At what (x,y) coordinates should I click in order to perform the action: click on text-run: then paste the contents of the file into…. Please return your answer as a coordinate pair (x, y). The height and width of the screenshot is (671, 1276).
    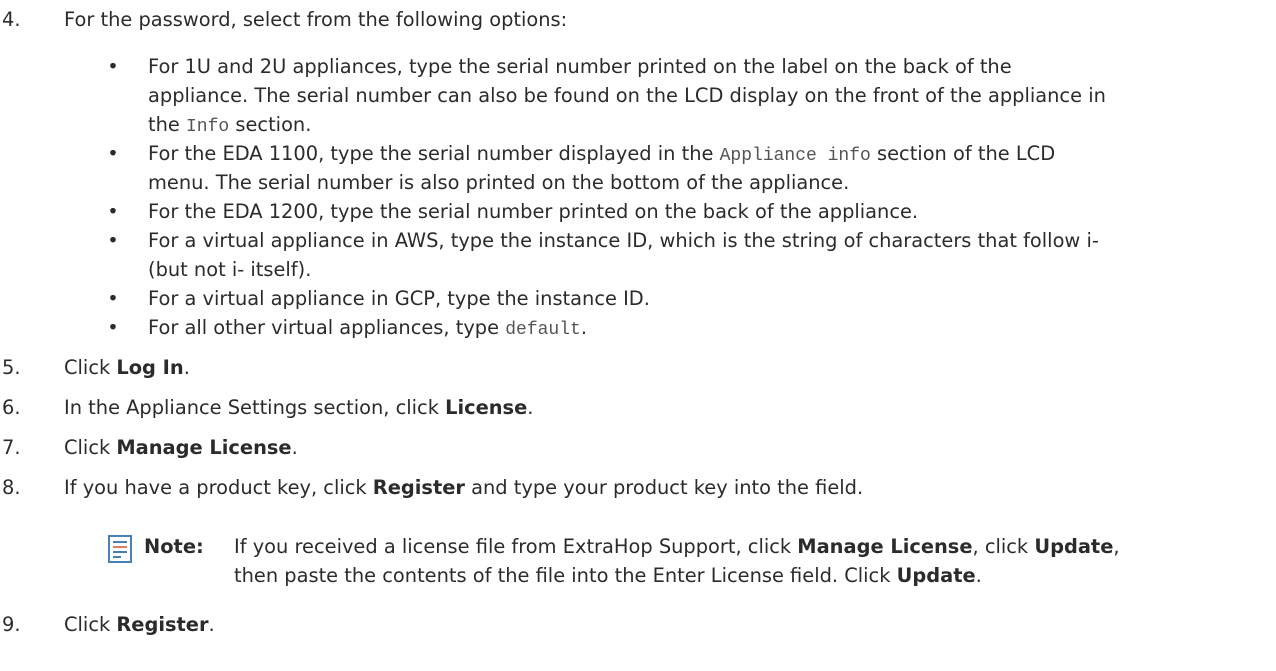
    Looking at the image, I should click on (565, 575).